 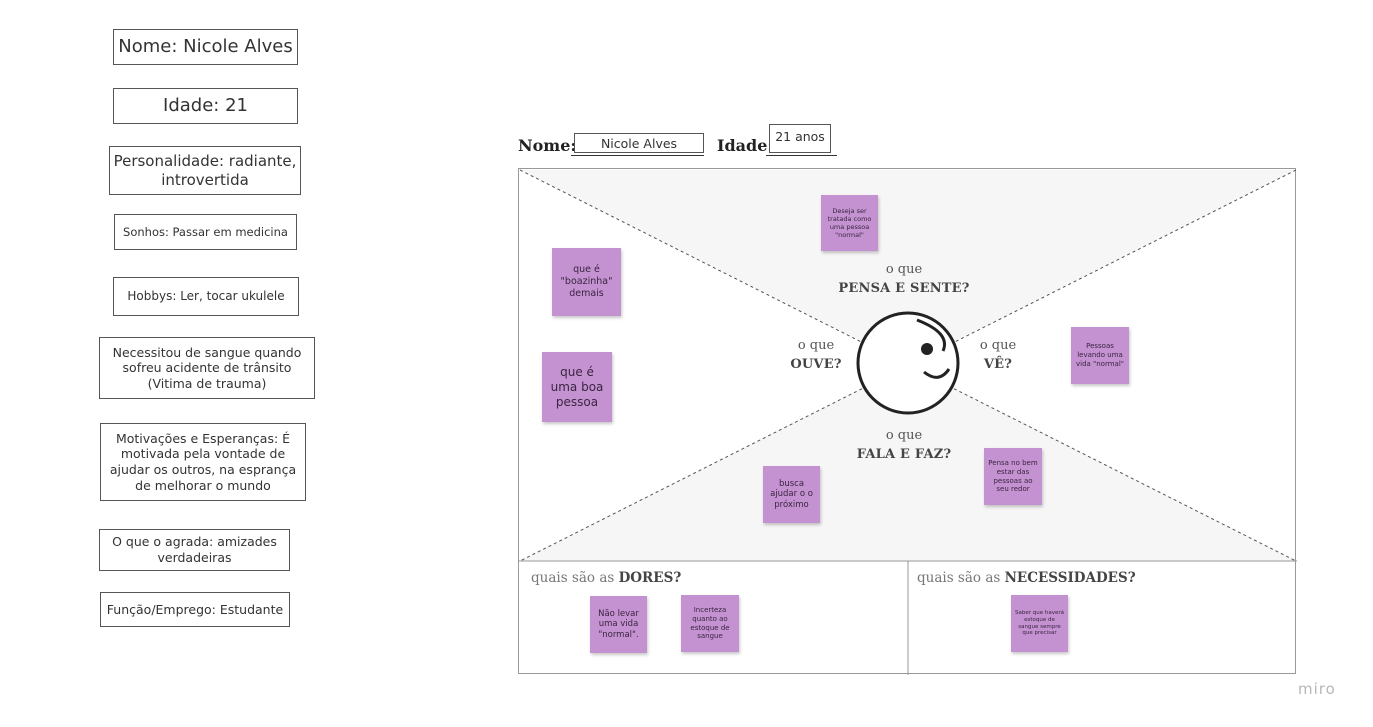 I want to click on quadrant-ve-label: o que VÊ?, so click(x=998, y=356).